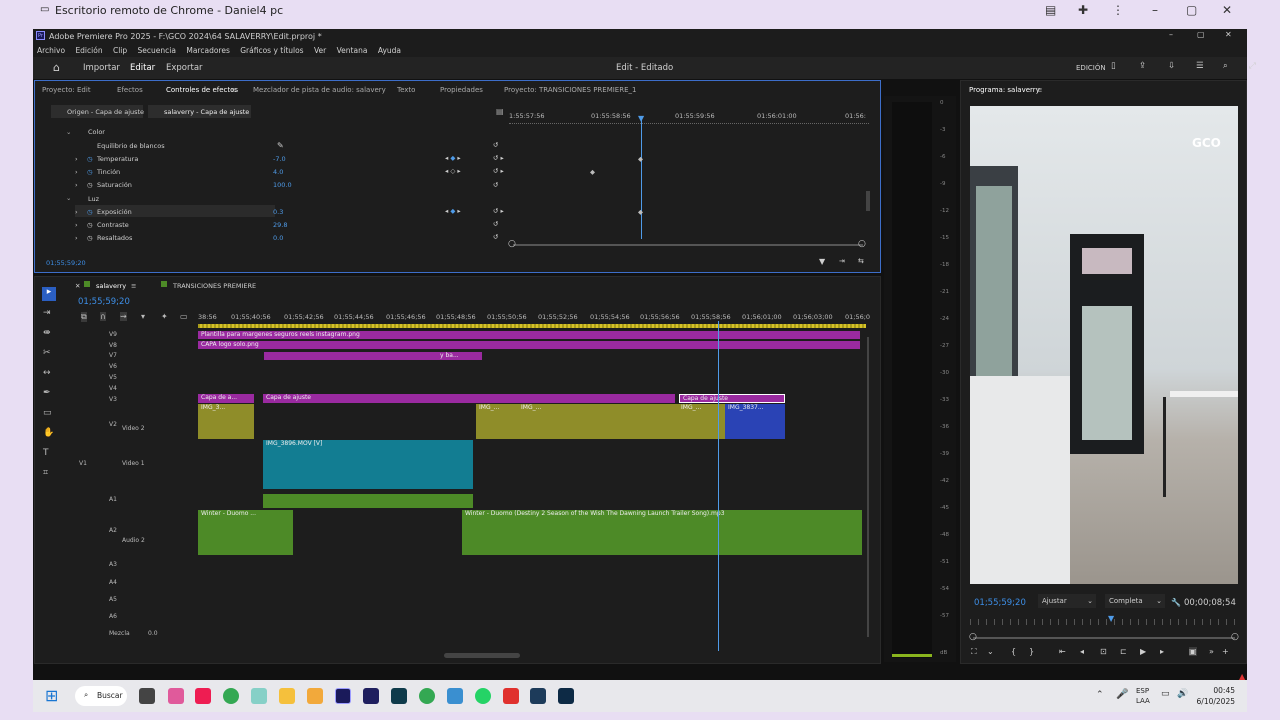  Describe the element at coordinates (1062, 651) in the screenshot. I see `go-to-in-icon: ⇤` at that location.